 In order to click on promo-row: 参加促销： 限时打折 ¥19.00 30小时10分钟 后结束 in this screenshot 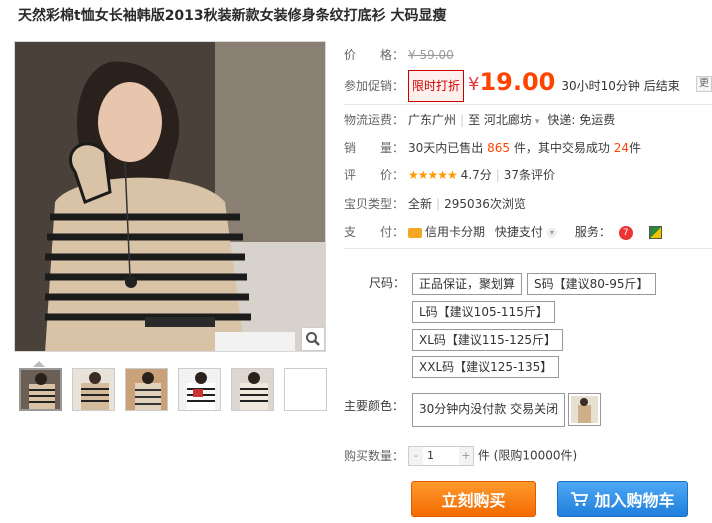, I will do `click(512, 84)`.